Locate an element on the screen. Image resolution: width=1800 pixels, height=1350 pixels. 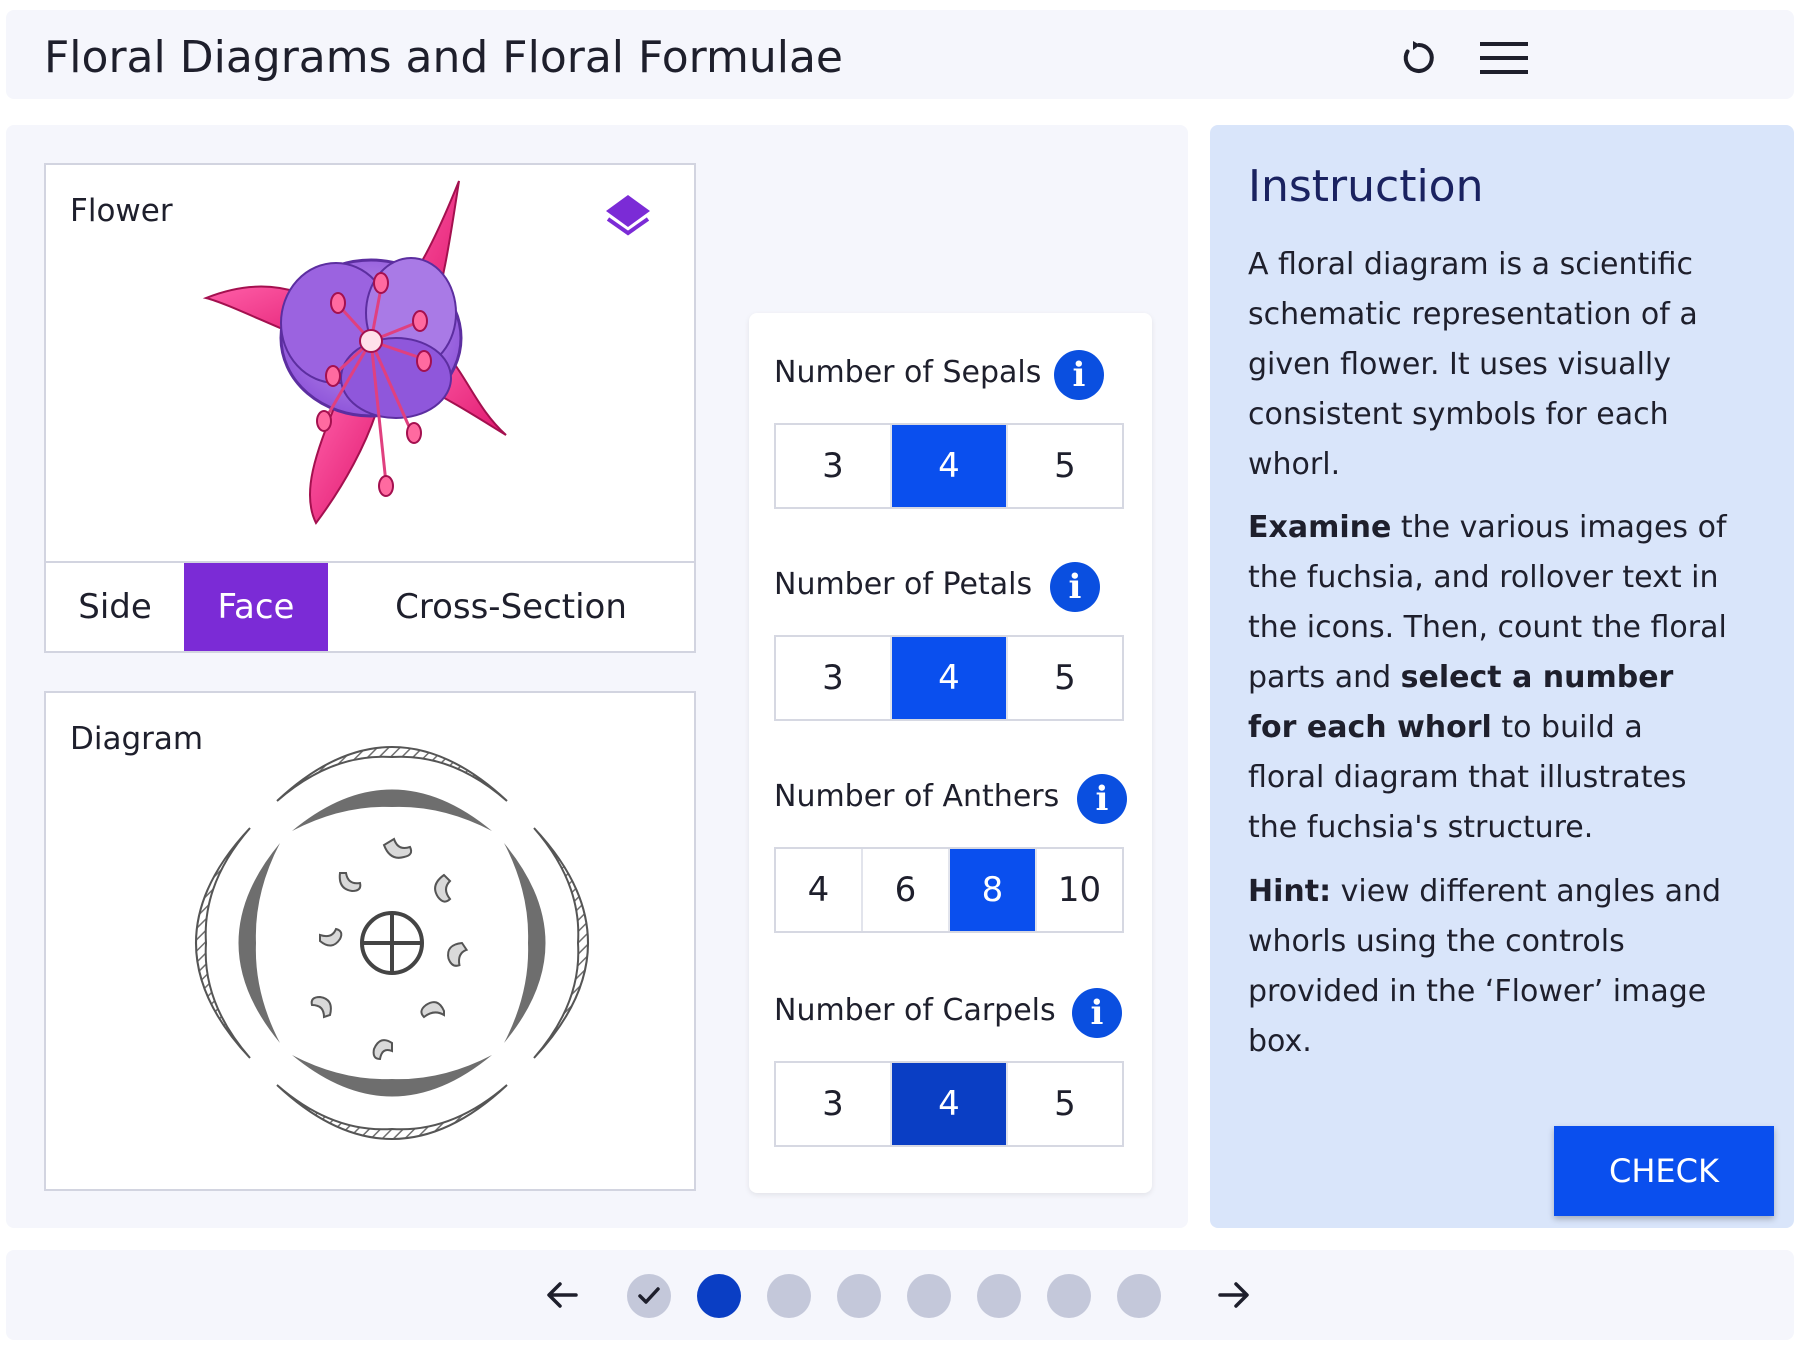
checkmark-icon is located at coordinates (649, 1295).